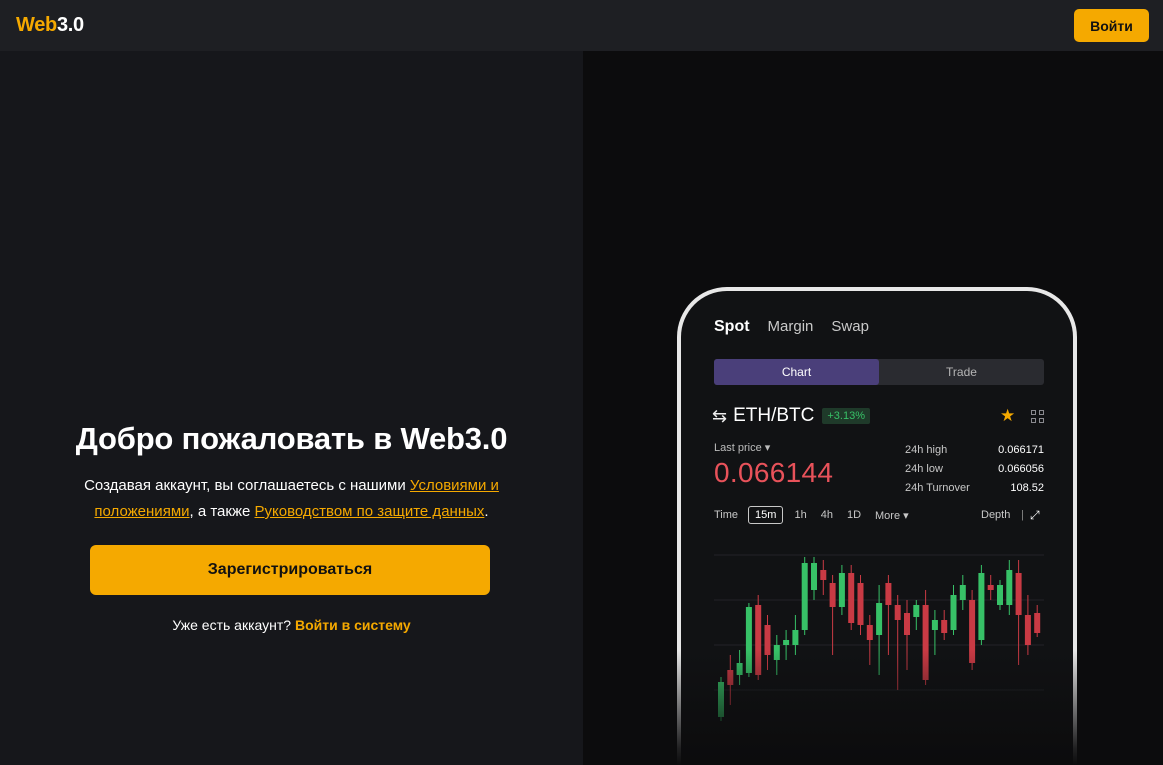  What do you see at coordinates (36, 25) in the screenshot?
I see `logo-part1: Web` at bounding box center [36, 25].